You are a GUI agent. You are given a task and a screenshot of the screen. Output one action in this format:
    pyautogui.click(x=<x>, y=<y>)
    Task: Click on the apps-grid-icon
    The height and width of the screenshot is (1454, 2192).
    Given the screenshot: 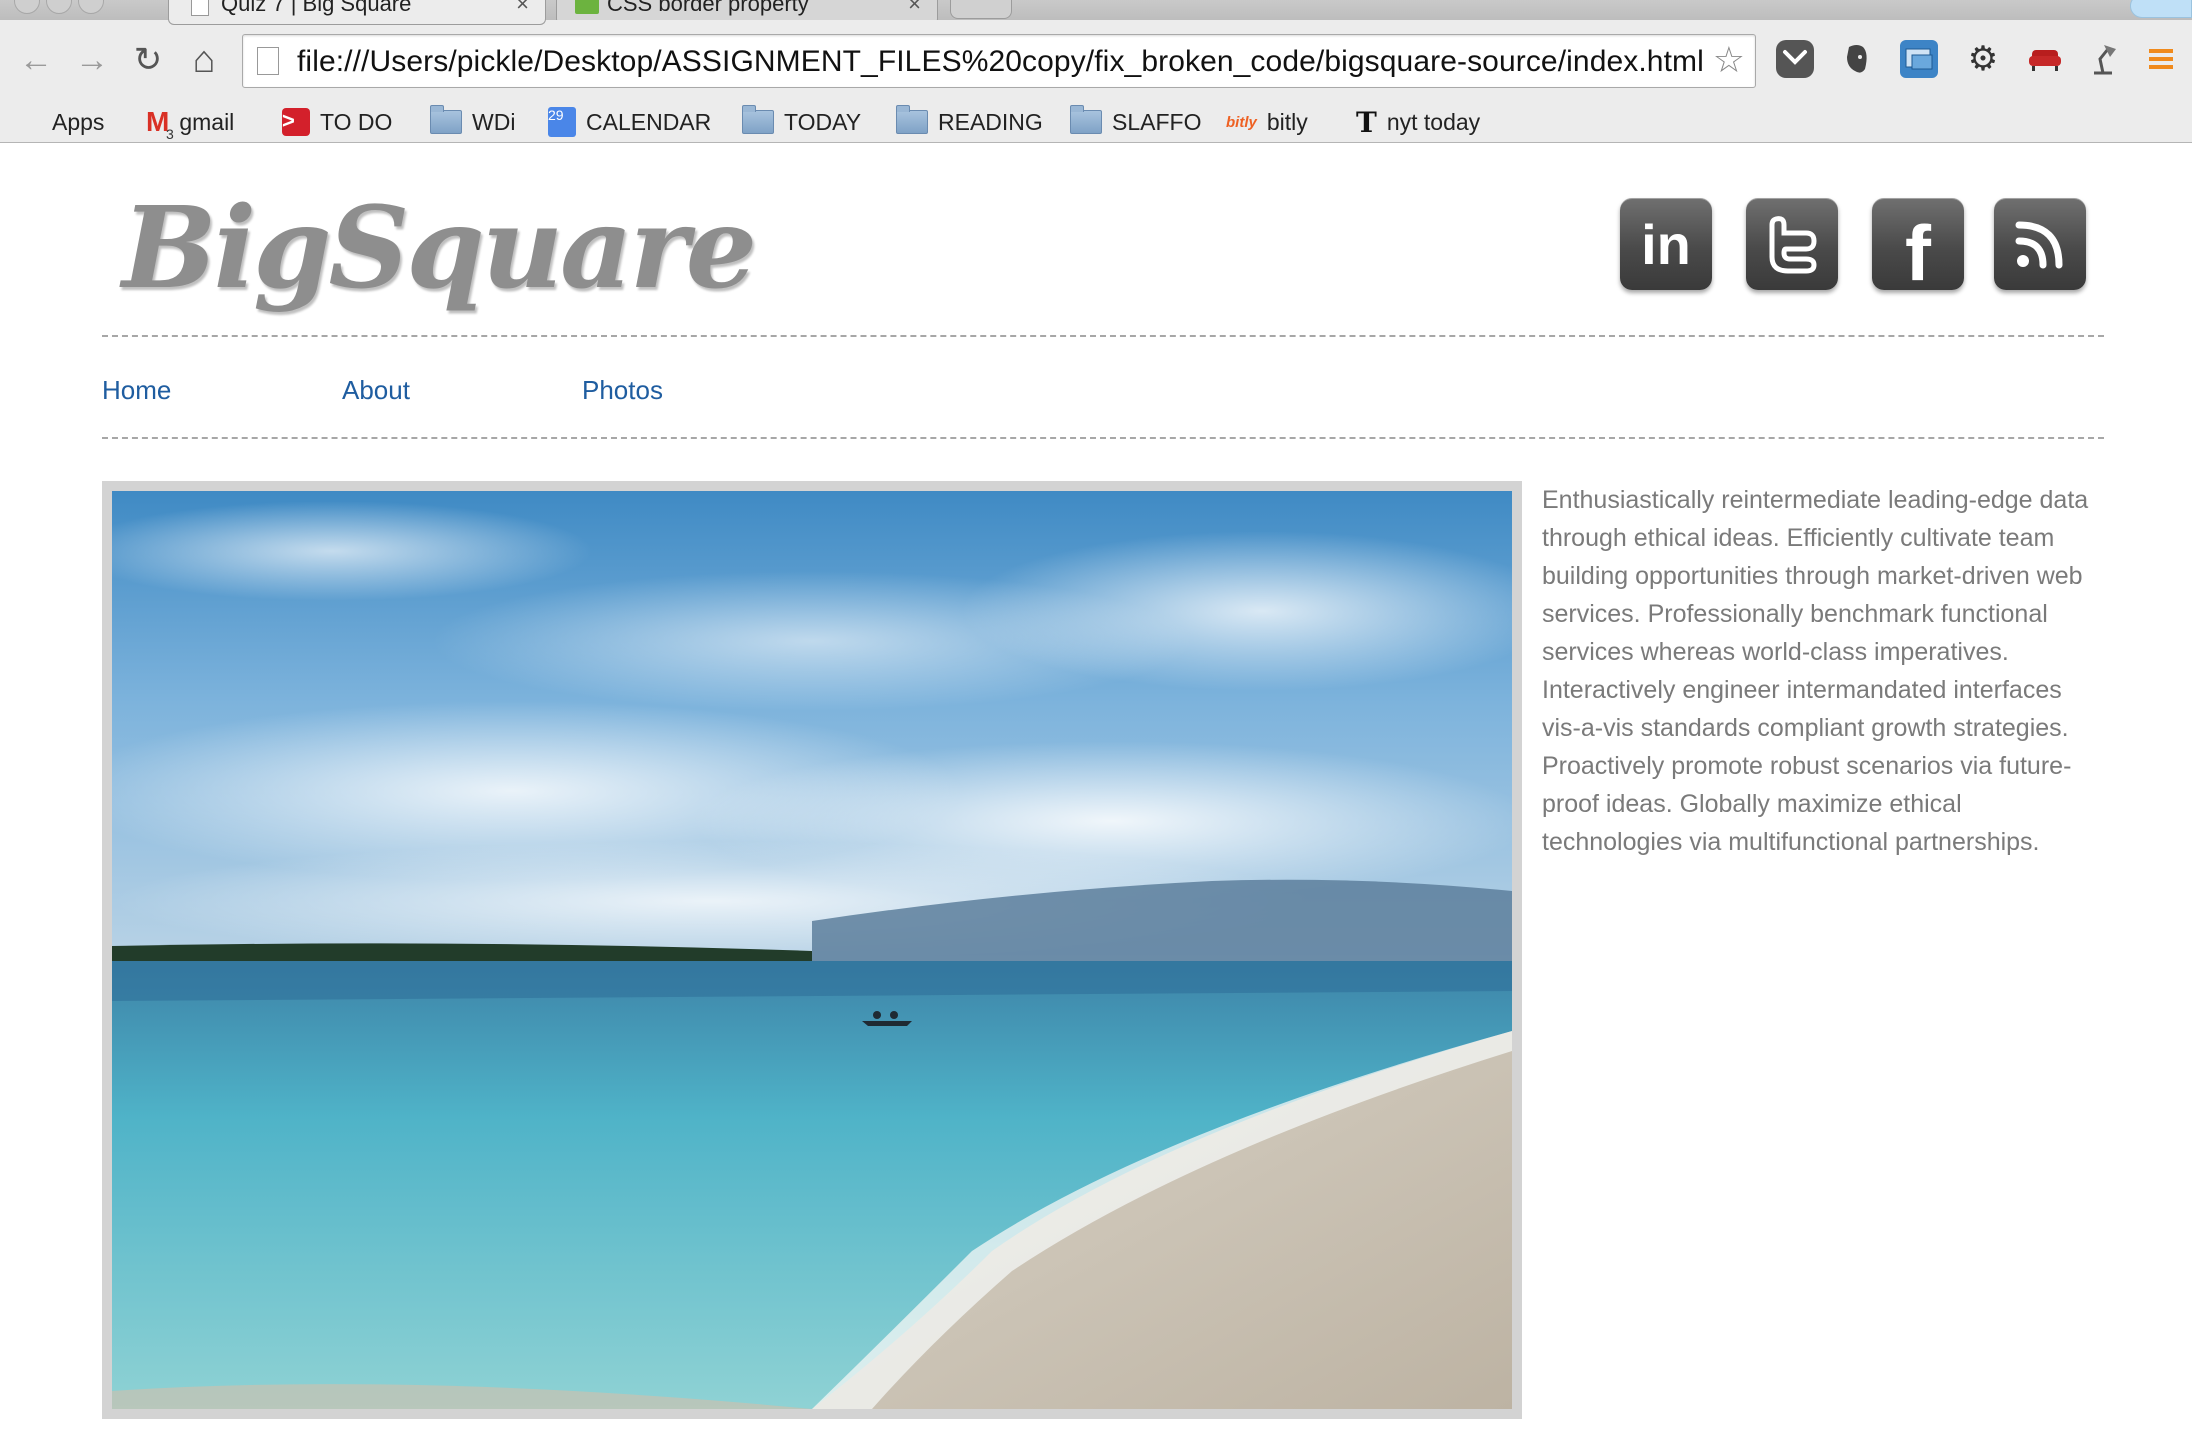 What is the action you would take?
    pyautogui.click(x=30, y=122)
    